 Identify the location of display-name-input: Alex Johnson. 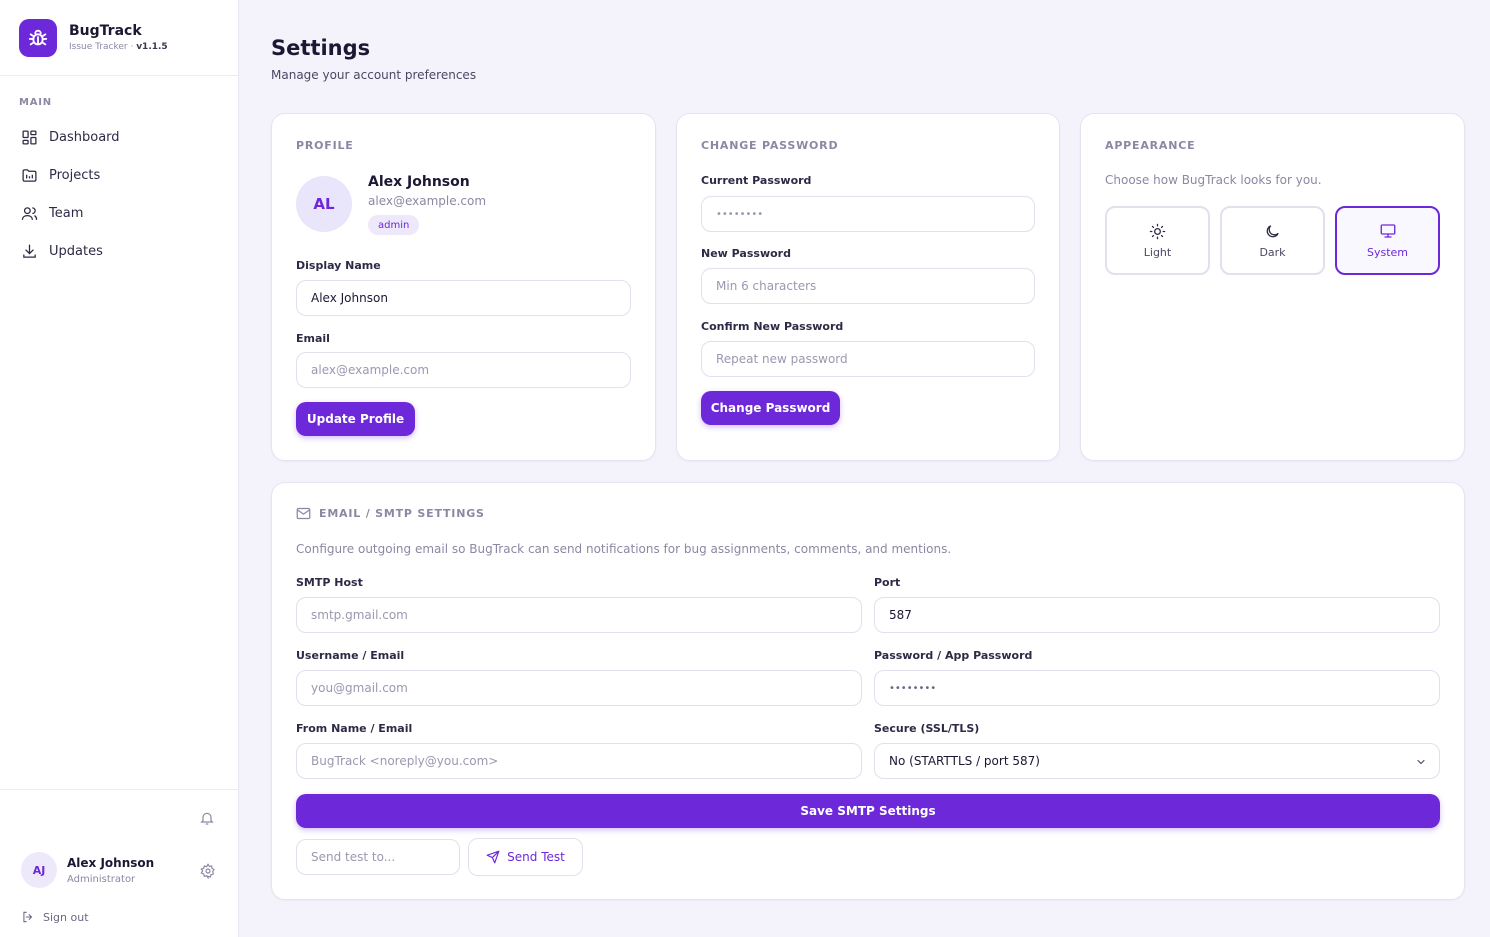
(463, 298).